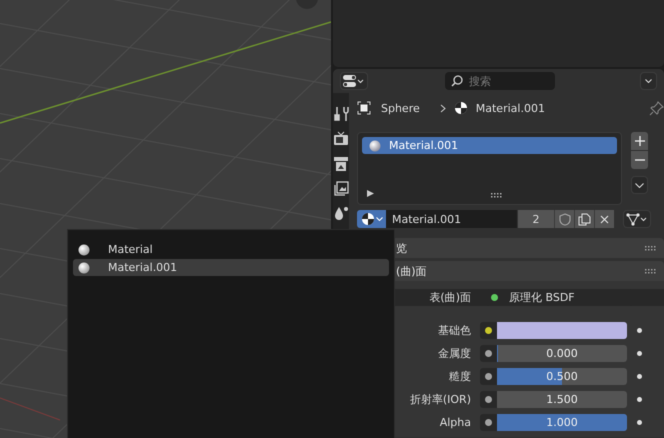  I want to click on printer-tab-icon, so click(341, 164).